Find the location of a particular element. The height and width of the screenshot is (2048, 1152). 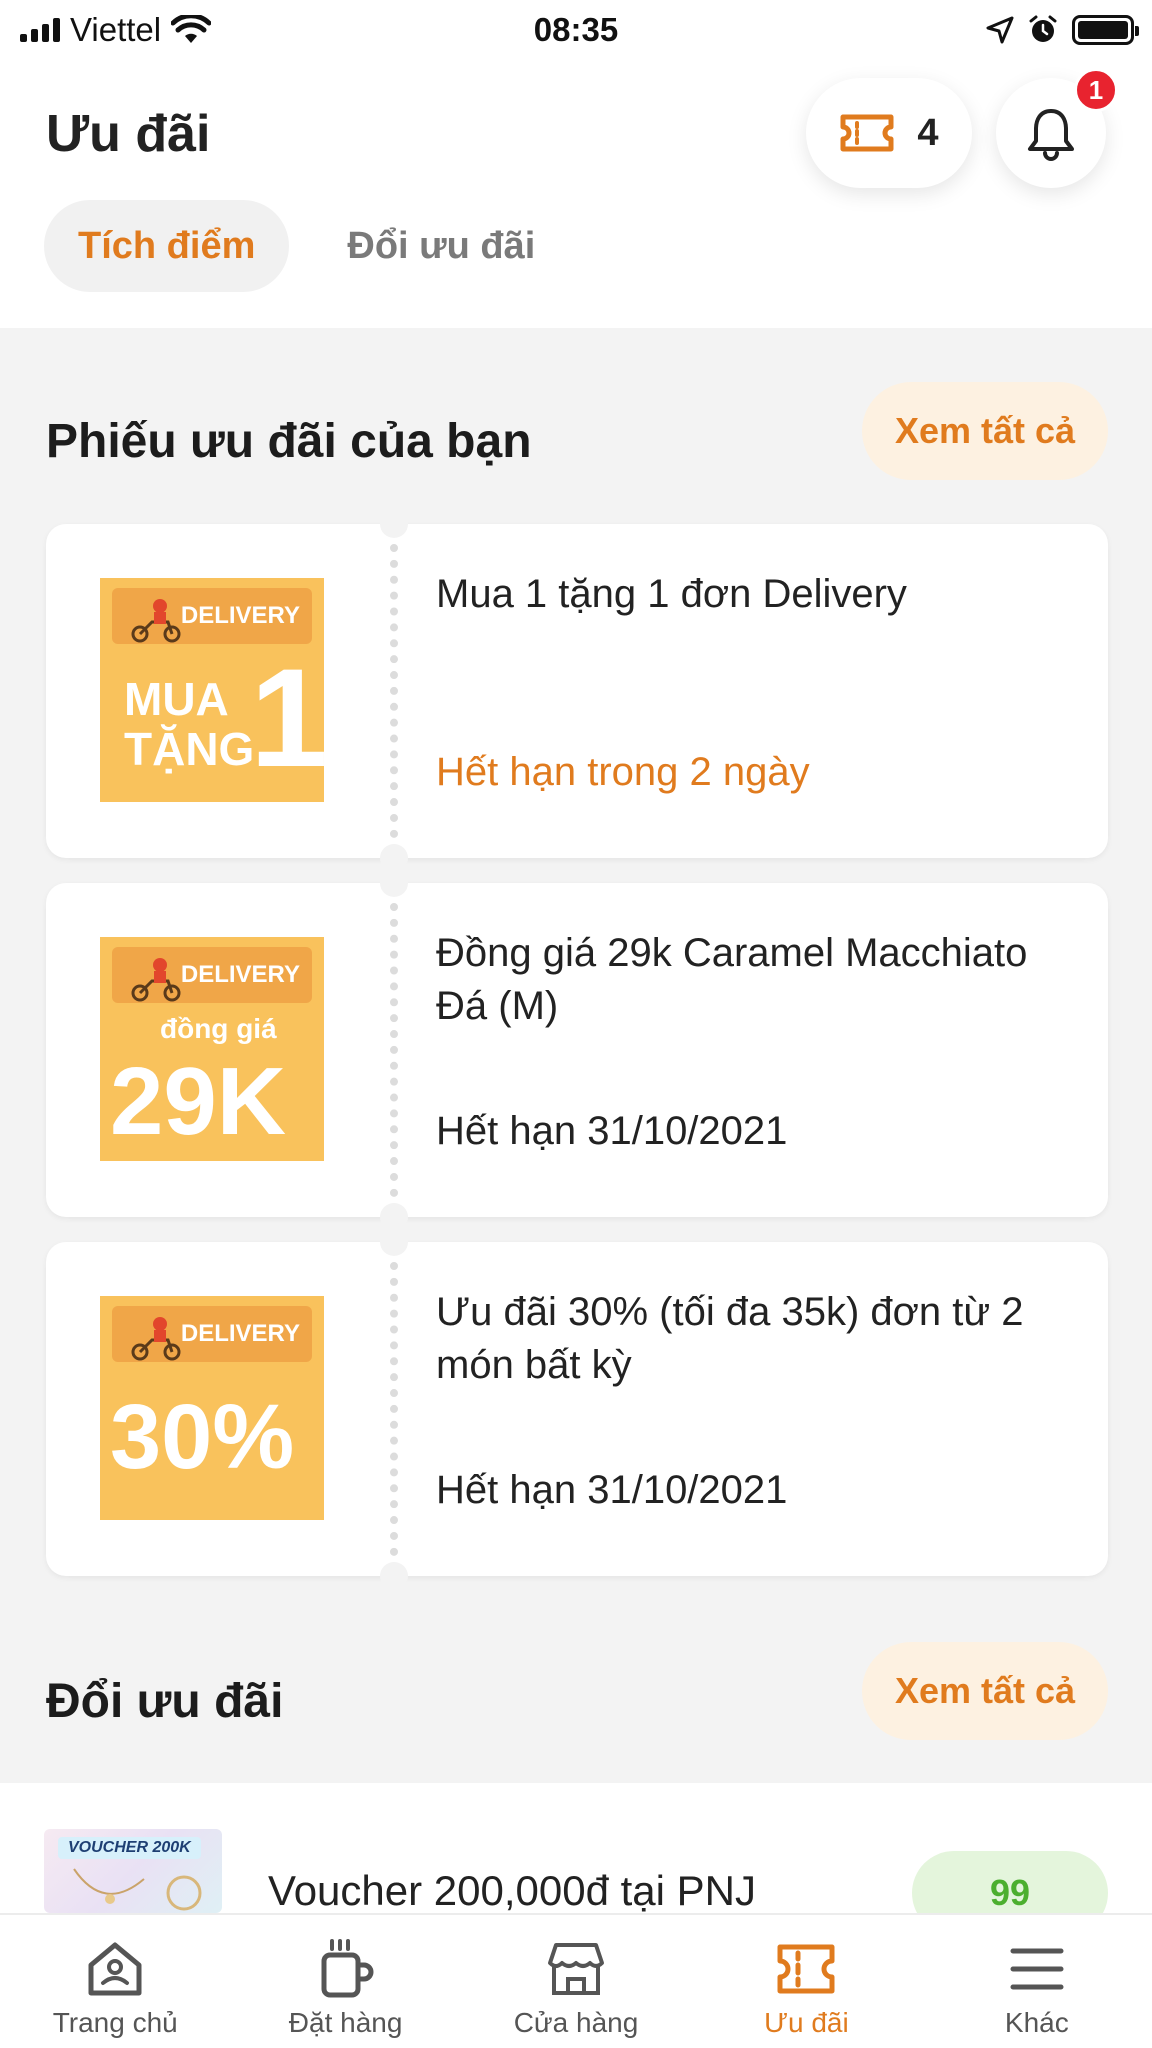

tab-bar: Tích điểm Đổi ưu đãi is located at coordinates (306, 246).